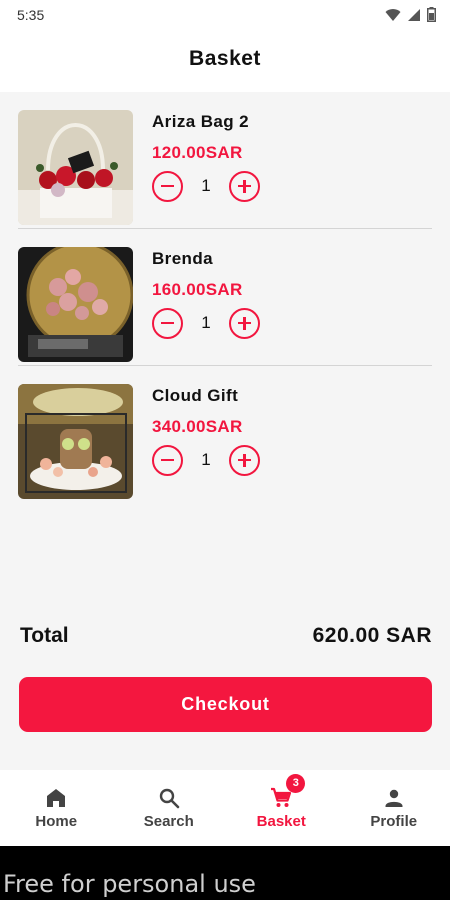 This screenshot has height=900, width=450. I want to click on product-price: 160.00SAR, so click(197, 289).